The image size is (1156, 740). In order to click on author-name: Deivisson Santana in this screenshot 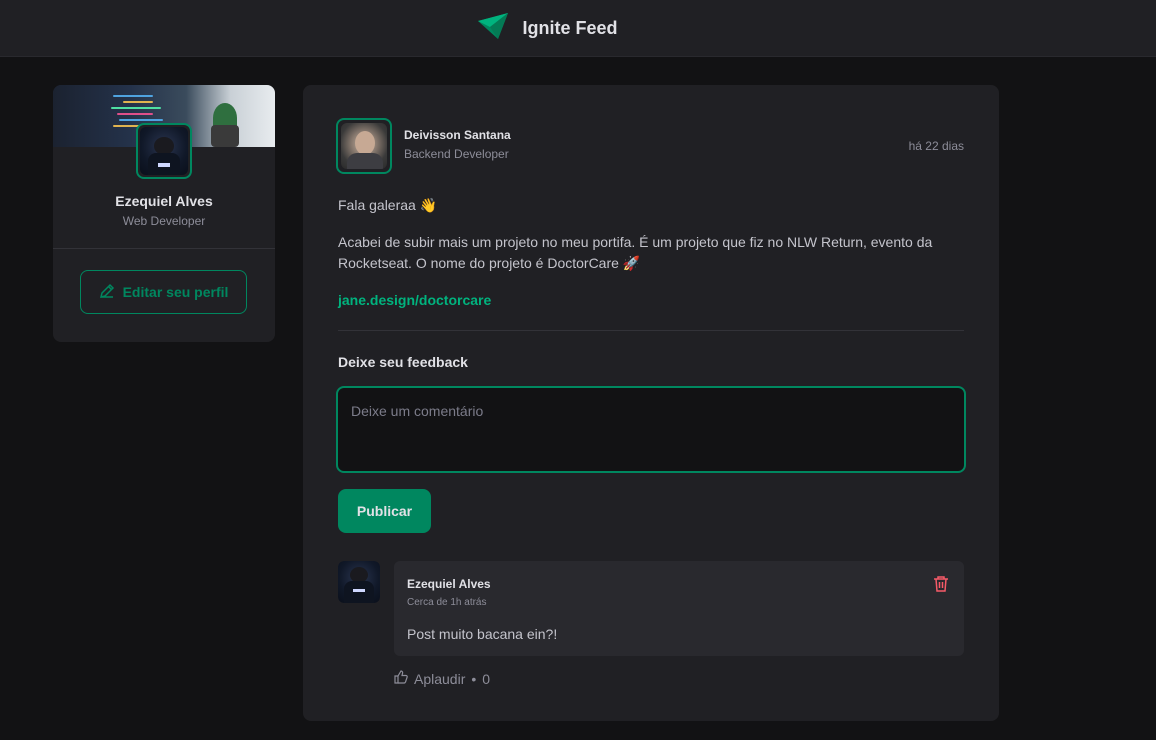, I will do `click(457, 135)`.